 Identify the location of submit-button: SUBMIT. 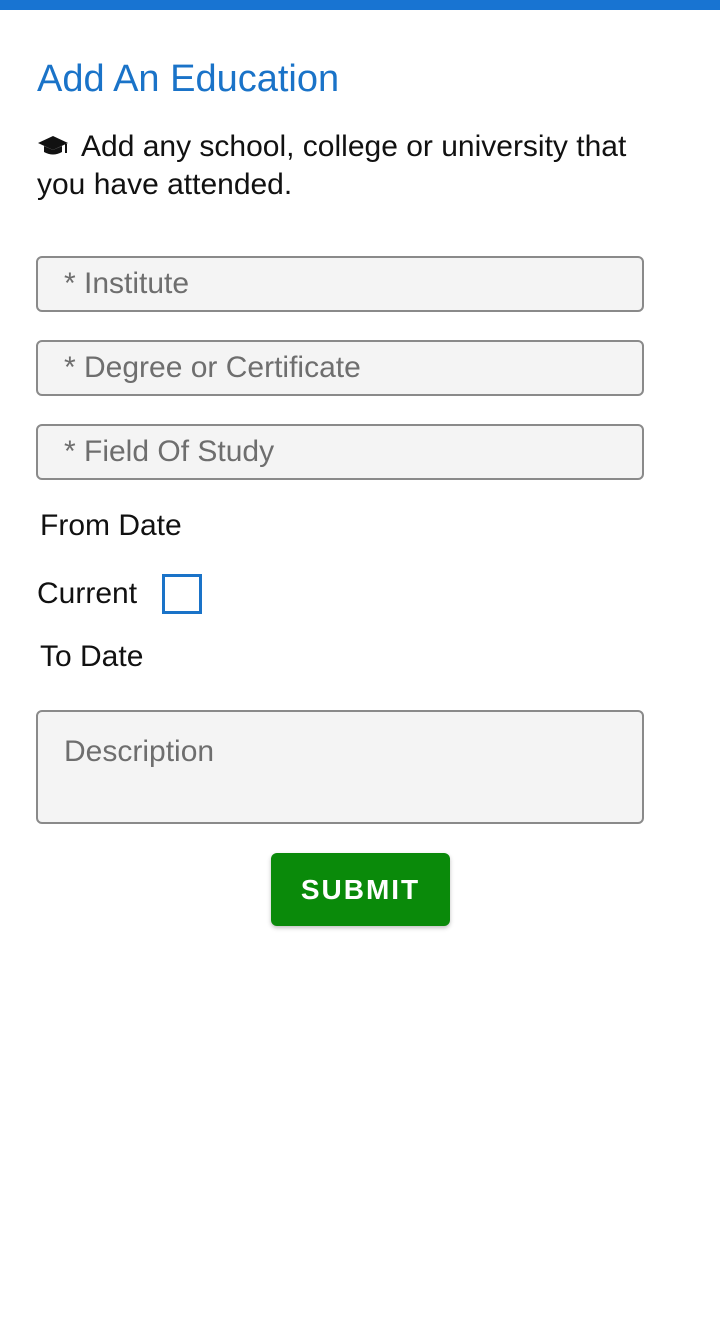
(360, 889).